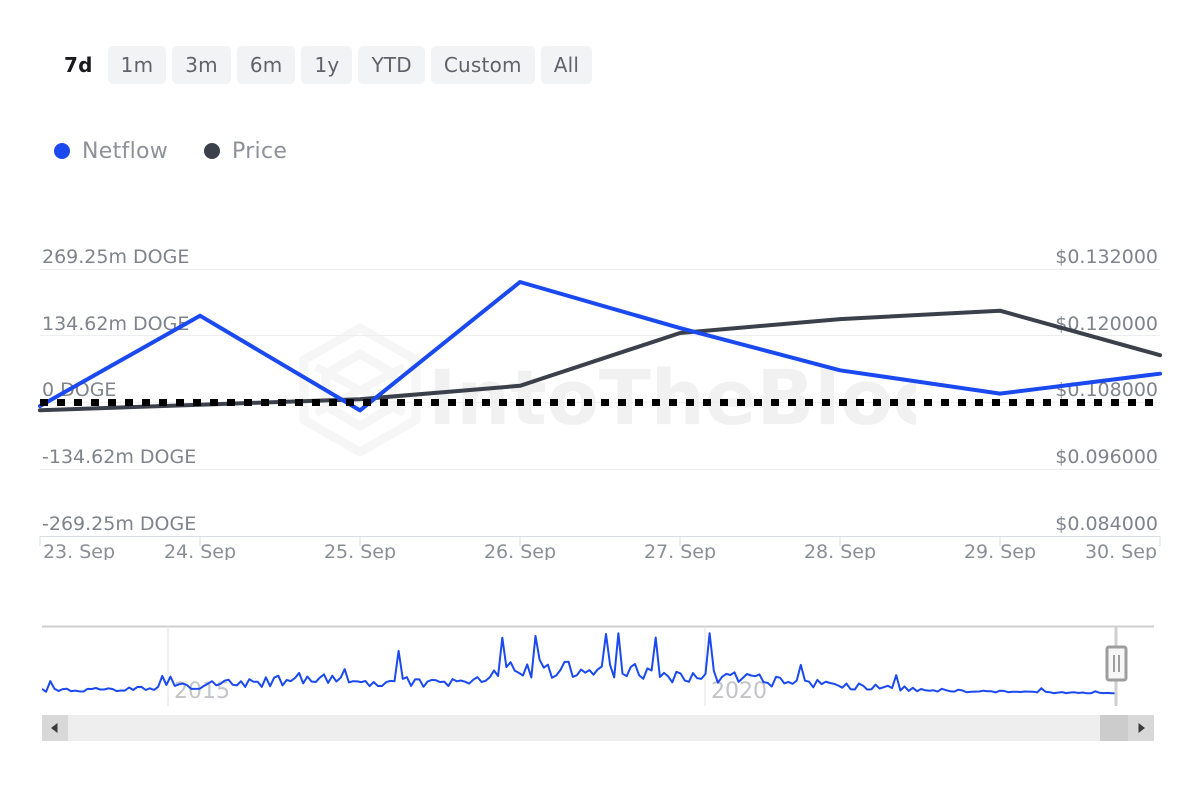 The height and width of the screenshot is (800, 1200). I want to click on left-axis-tick-0: 269.25m DOGE, so click(115, 257).